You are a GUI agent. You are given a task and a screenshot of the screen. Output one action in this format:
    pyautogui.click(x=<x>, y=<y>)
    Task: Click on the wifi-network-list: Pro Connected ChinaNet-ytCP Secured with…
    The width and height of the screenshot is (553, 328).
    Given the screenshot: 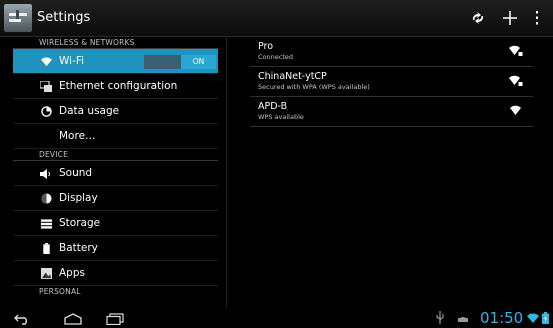 What is the action you would take?
    pyautogui.click(x=391, y=82)
    